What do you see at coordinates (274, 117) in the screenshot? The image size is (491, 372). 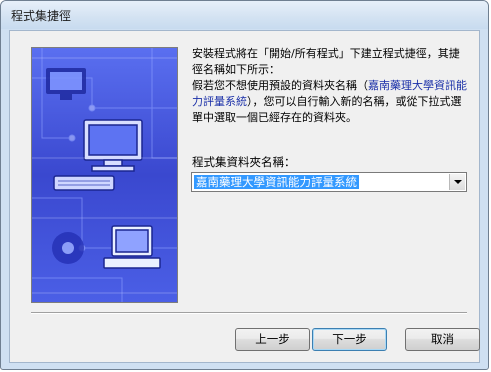 I see `instruction-line-5: 單中選取一個已經存在的資料夾。` at bounding box center [274, 117].